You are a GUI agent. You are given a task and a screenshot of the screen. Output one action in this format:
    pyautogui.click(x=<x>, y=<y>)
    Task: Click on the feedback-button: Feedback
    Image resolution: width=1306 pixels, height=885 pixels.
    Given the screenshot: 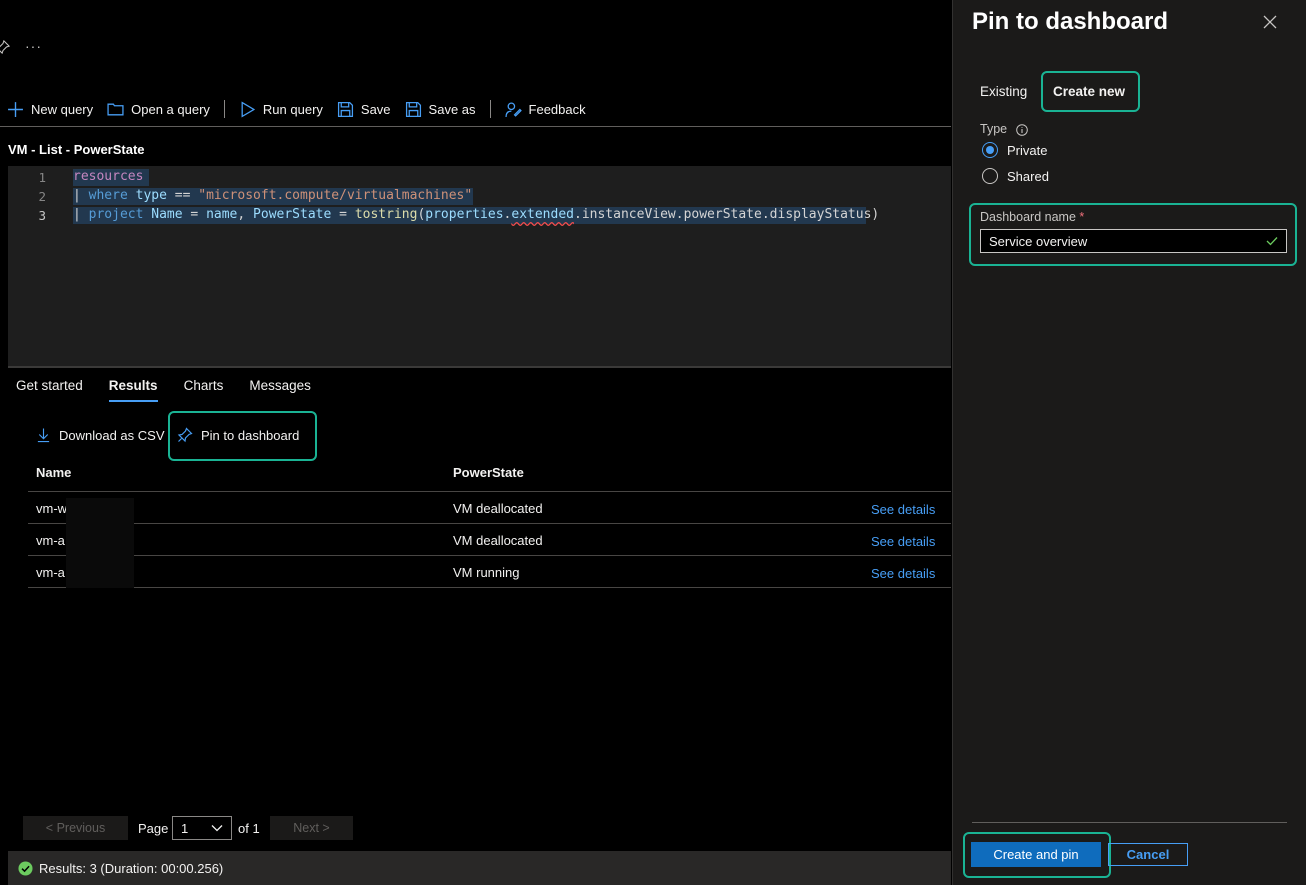 What is the action you would take?
    pyautogui.click(x=545, y=109)
    